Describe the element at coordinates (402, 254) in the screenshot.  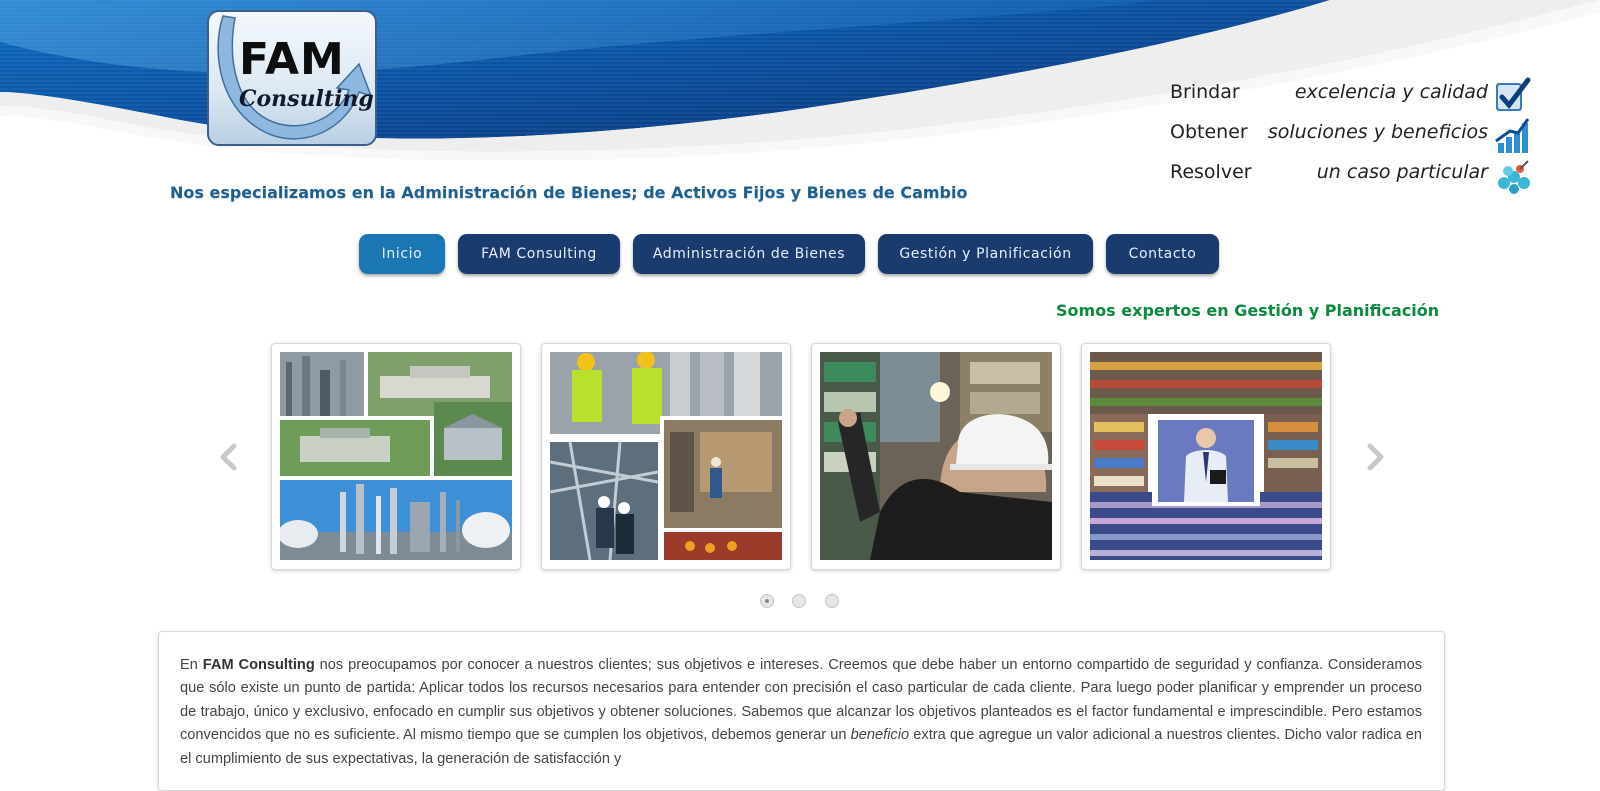
I see `nav-inicio: Inicio` at that location.